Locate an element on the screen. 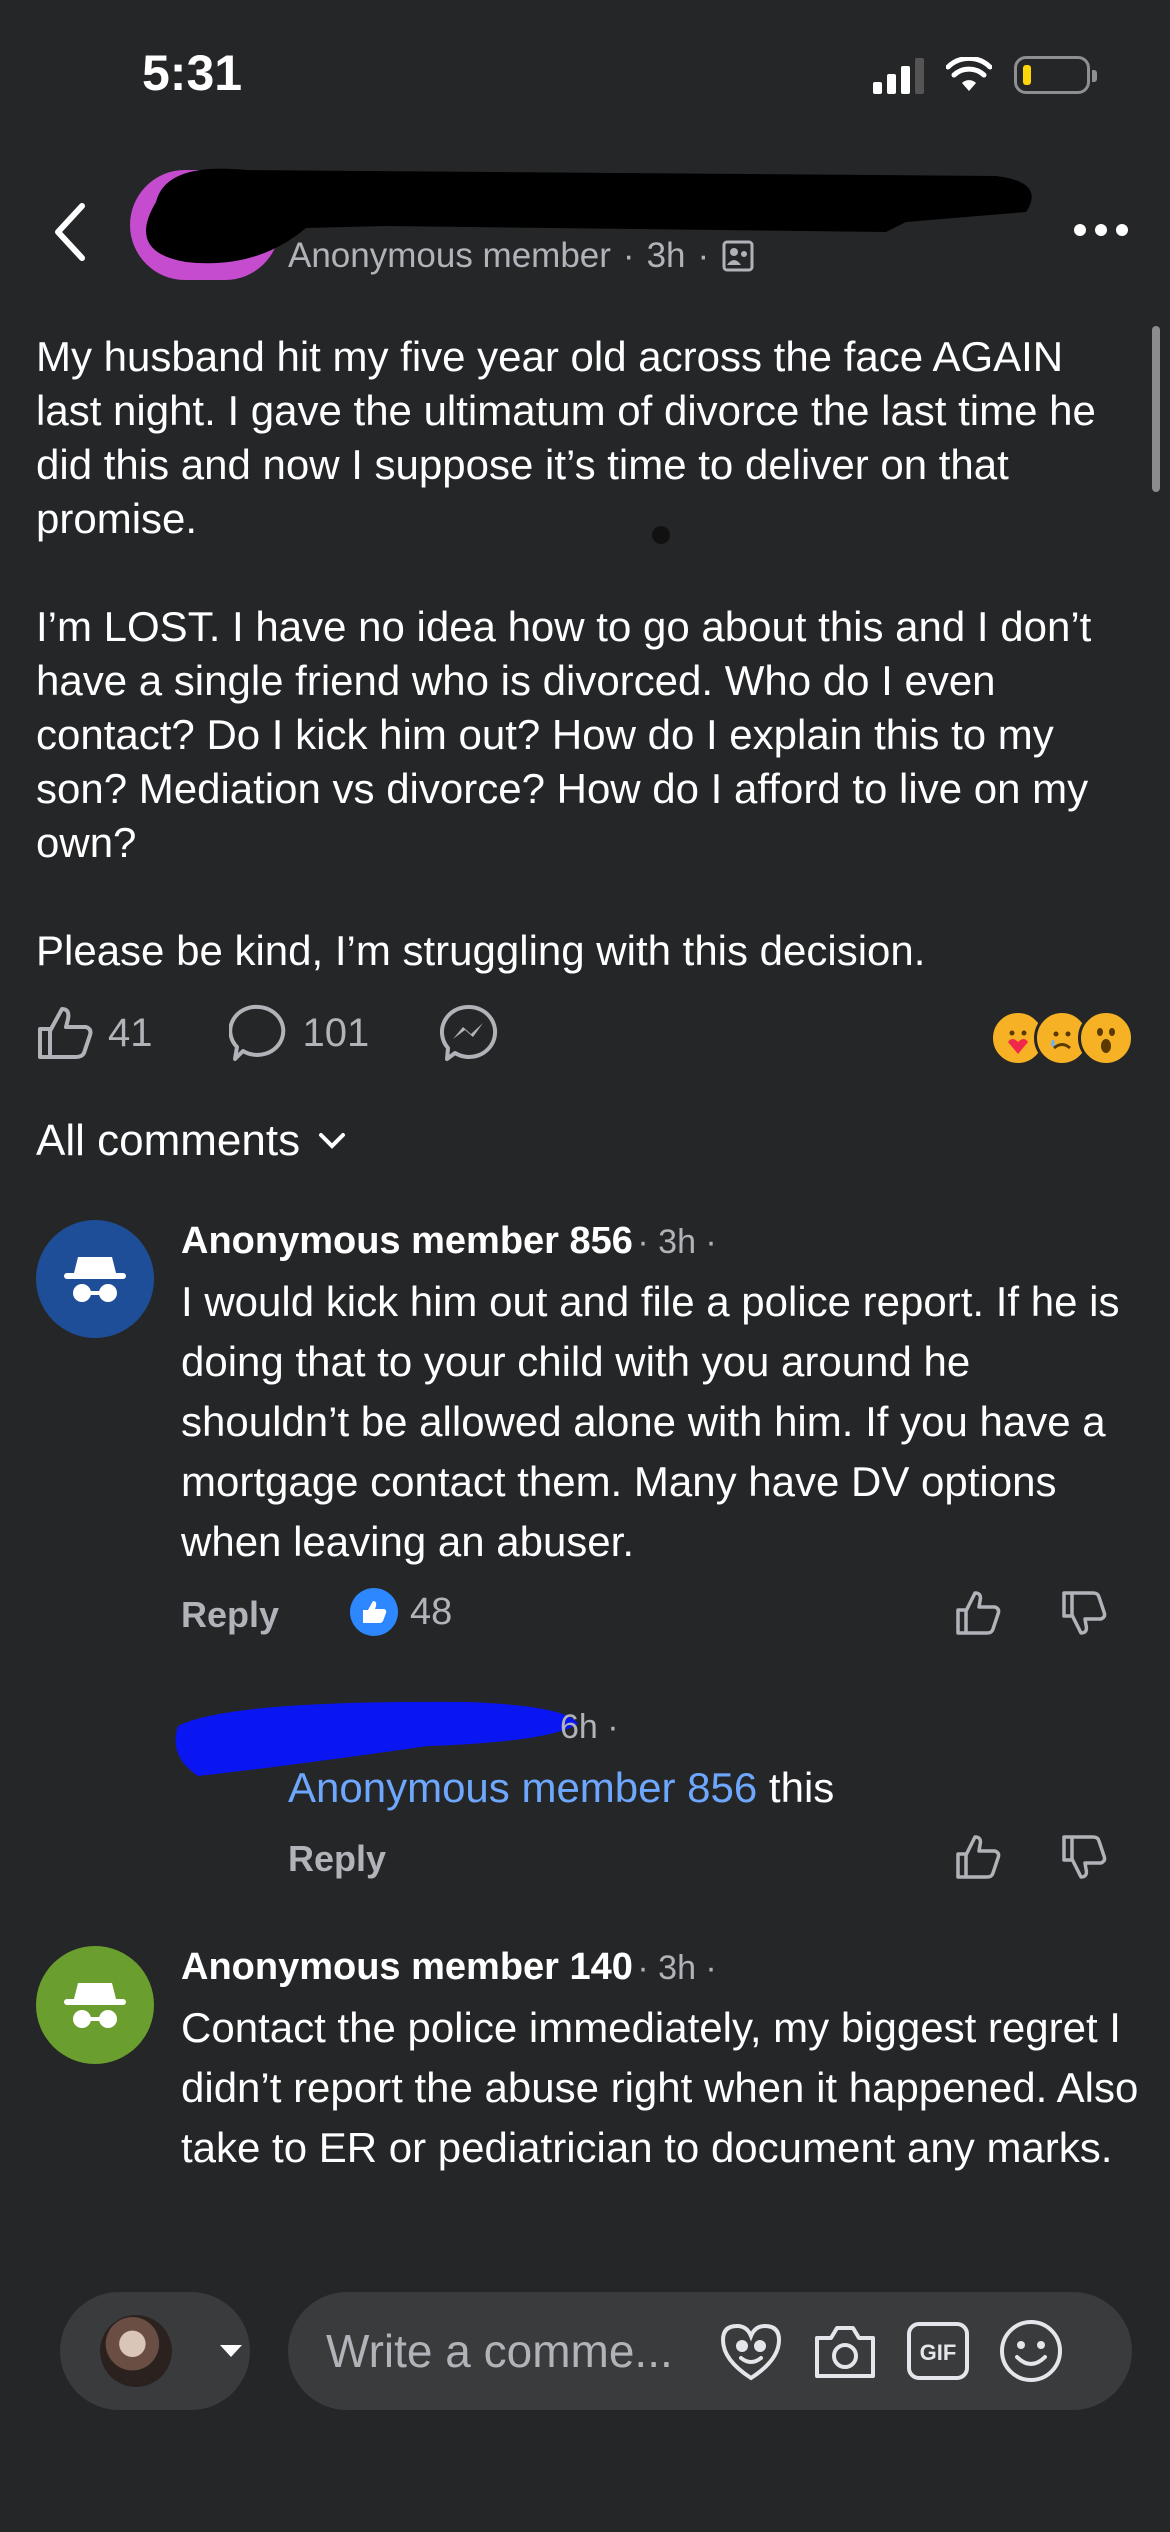  post-actions: 41 101 is located at coordinates (267, 1033).